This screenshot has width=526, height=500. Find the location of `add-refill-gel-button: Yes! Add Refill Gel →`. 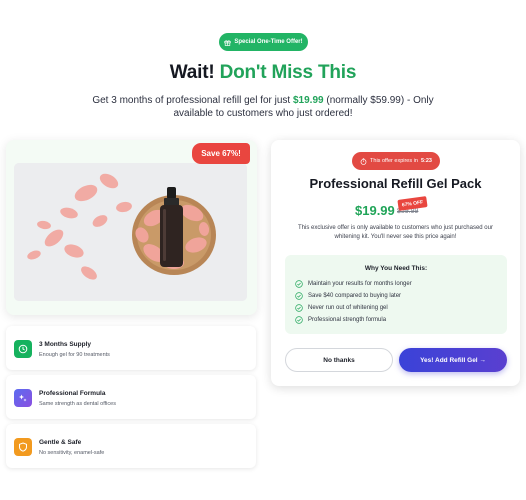

add-refill-gel-button: Yes! Add Refill Gel → is located at coordinates (453, 360).